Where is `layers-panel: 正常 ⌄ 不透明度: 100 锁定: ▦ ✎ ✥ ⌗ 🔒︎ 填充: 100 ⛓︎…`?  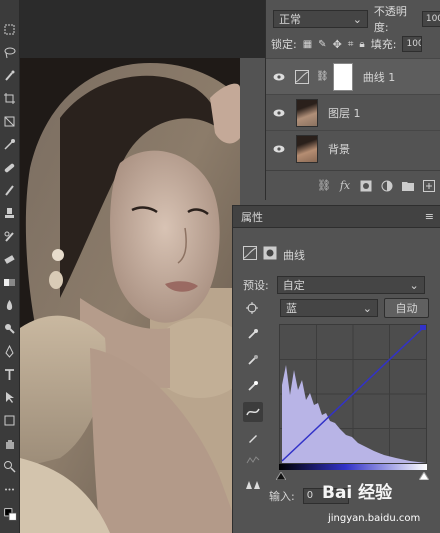 layers-panel: 正常 ⌄ 不透明度: 100 锁定: ▦ ✎ ✥ ⌗ 🔒︎ 填充: 100 ⛓︎… is located at coordinates (352, 100).